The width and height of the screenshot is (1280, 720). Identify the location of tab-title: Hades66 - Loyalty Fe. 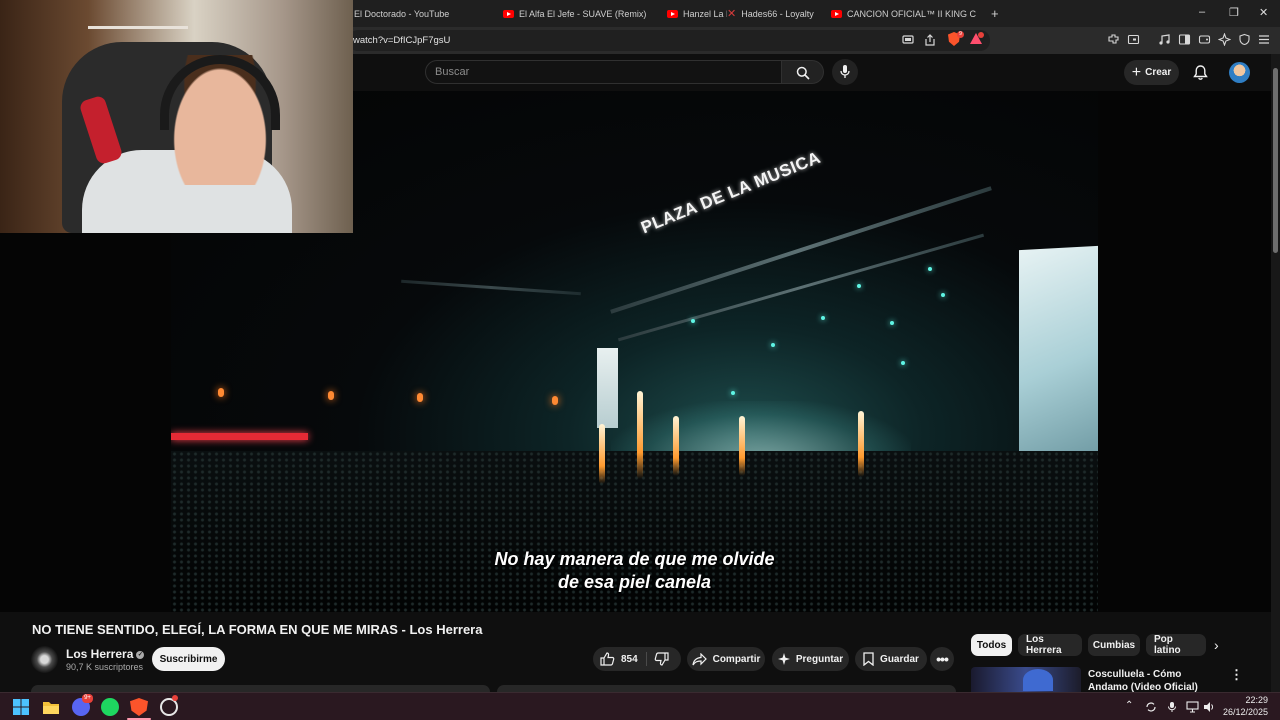
(778, 13).